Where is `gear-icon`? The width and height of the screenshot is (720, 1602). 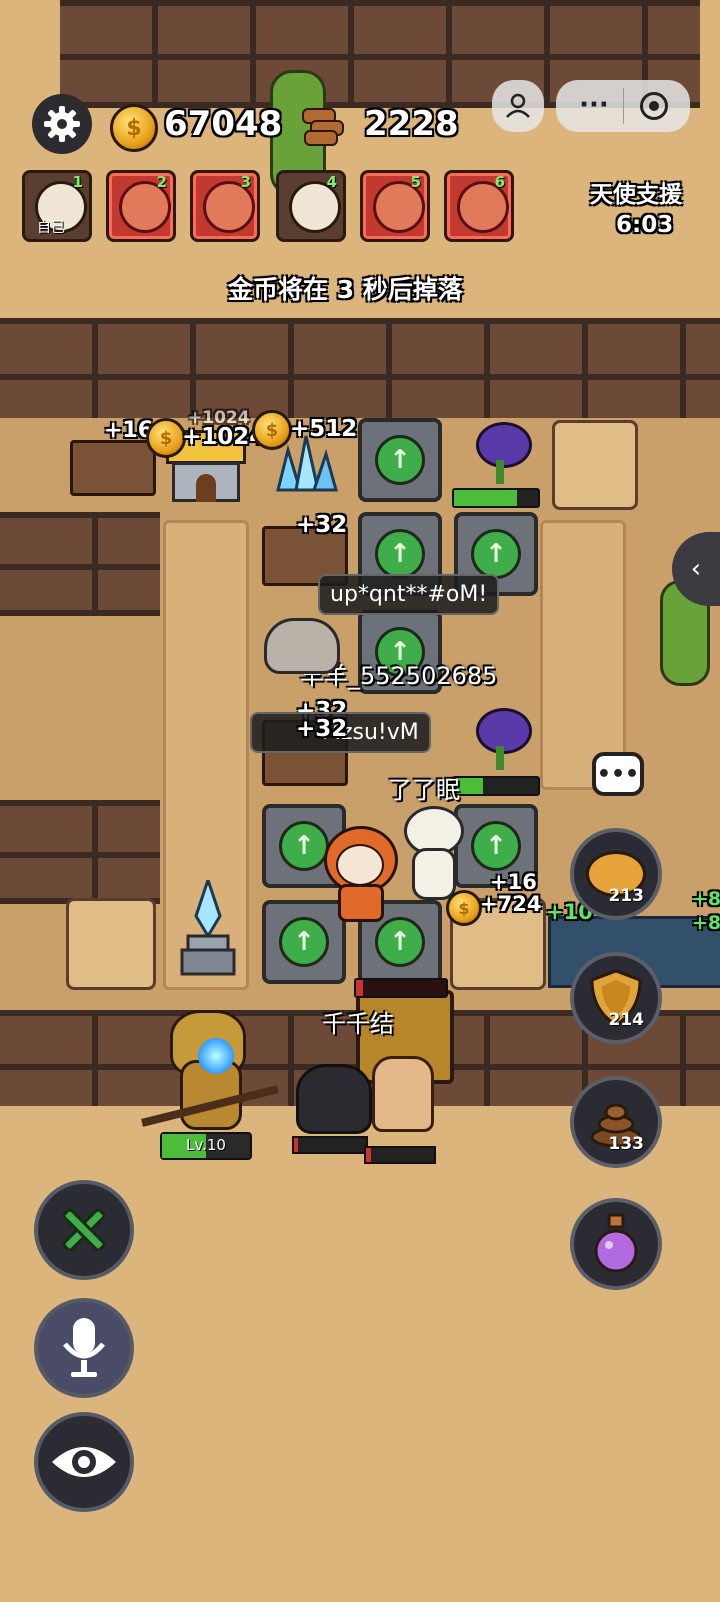 gear-icon is located at coordinates (62, 124).